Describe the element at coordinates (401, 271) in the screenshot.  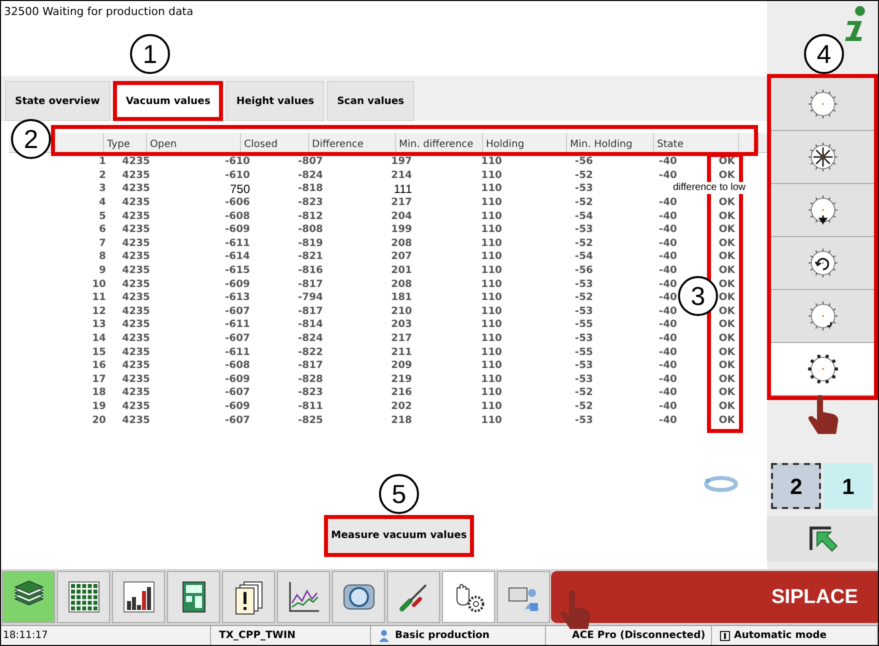
I see `table-cell-text: 201` at that location.